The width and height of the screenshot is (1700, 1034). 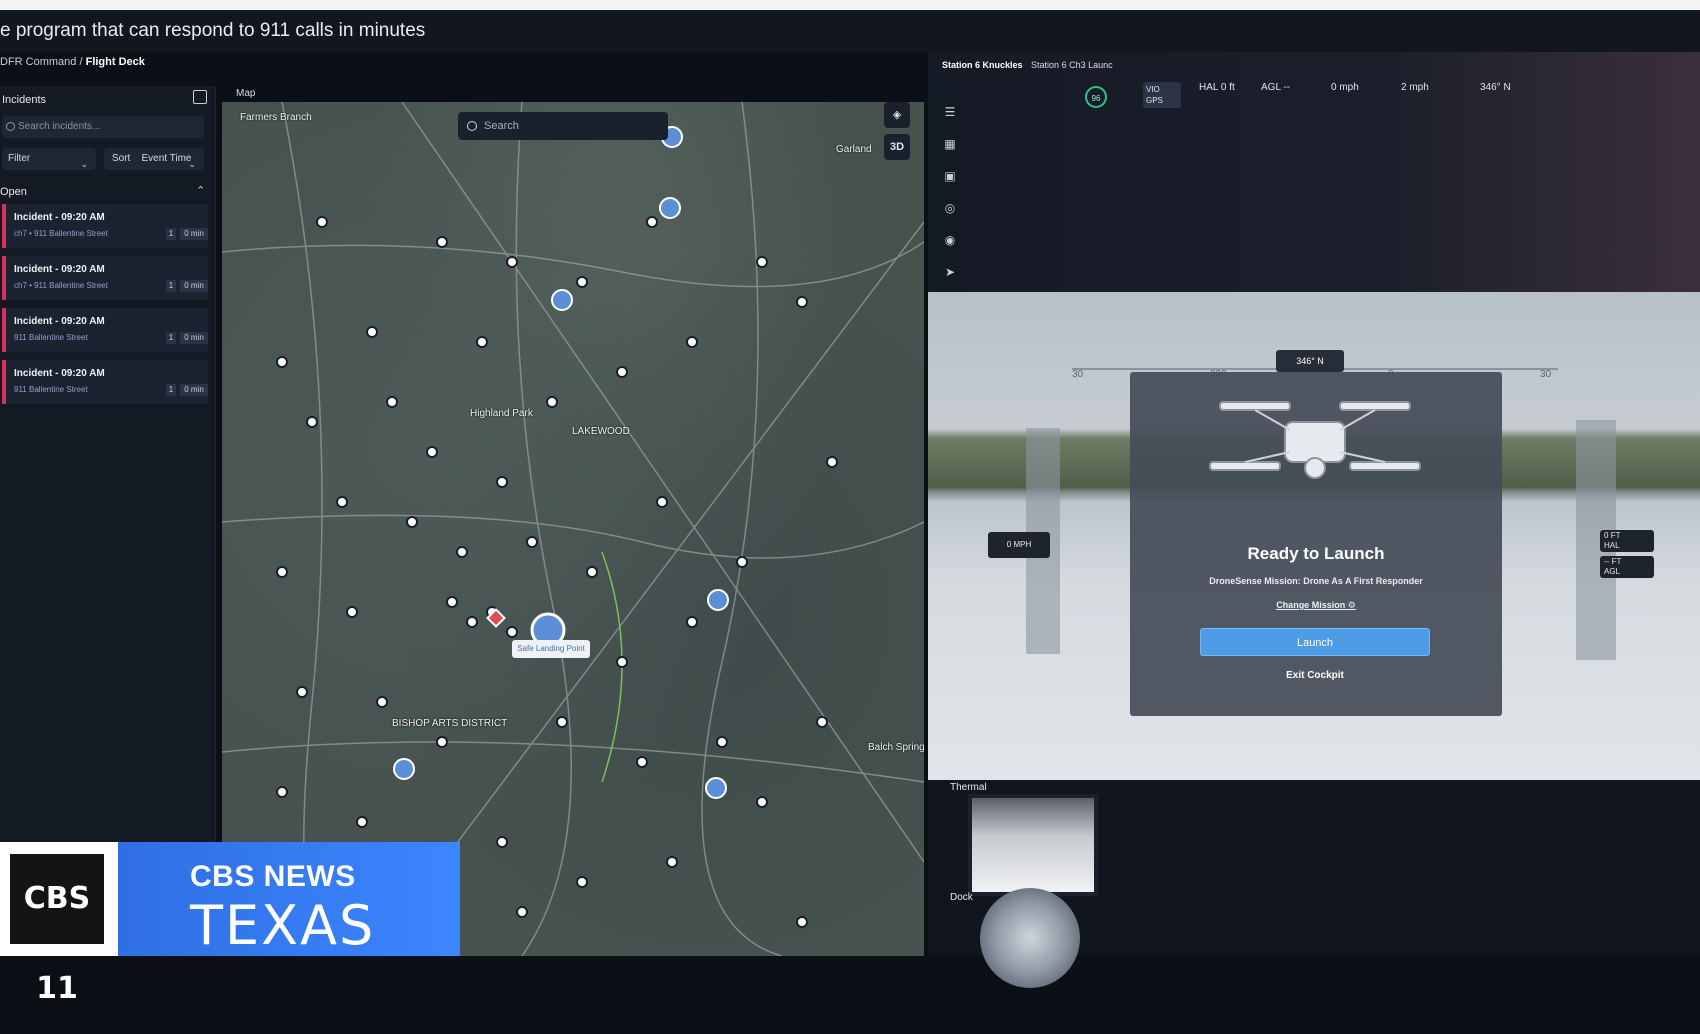 I want to click on map-search-input: Search, so click(x=563, y=126).